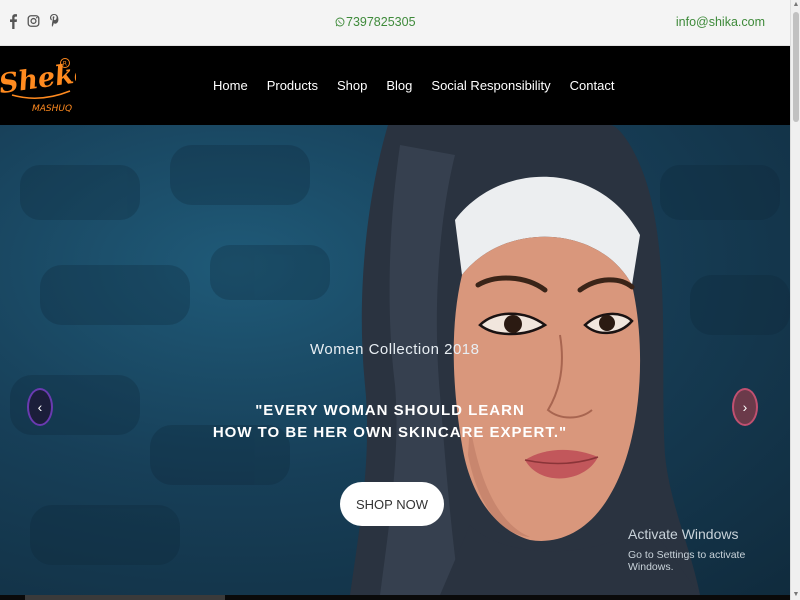  What do you see at coordinates (592, 85) in the screenshot?
I see `nav-item-contact: Contact` at bounding box center [592, 85].